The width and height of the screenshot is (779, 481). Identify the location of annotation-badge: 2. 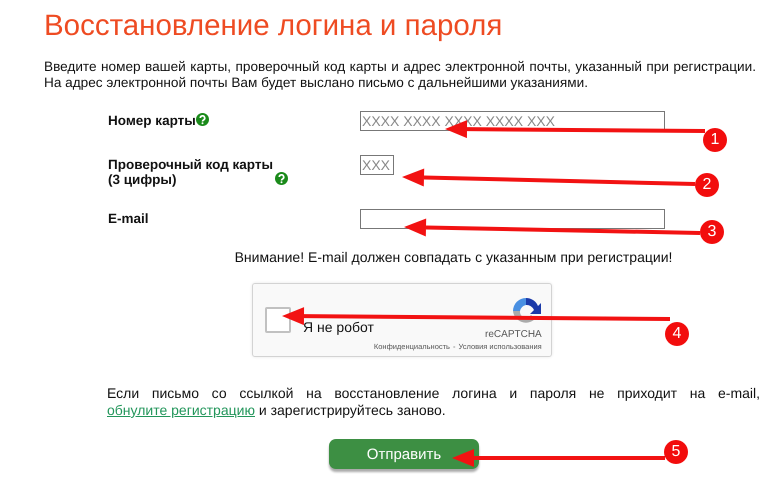
(707, 185).